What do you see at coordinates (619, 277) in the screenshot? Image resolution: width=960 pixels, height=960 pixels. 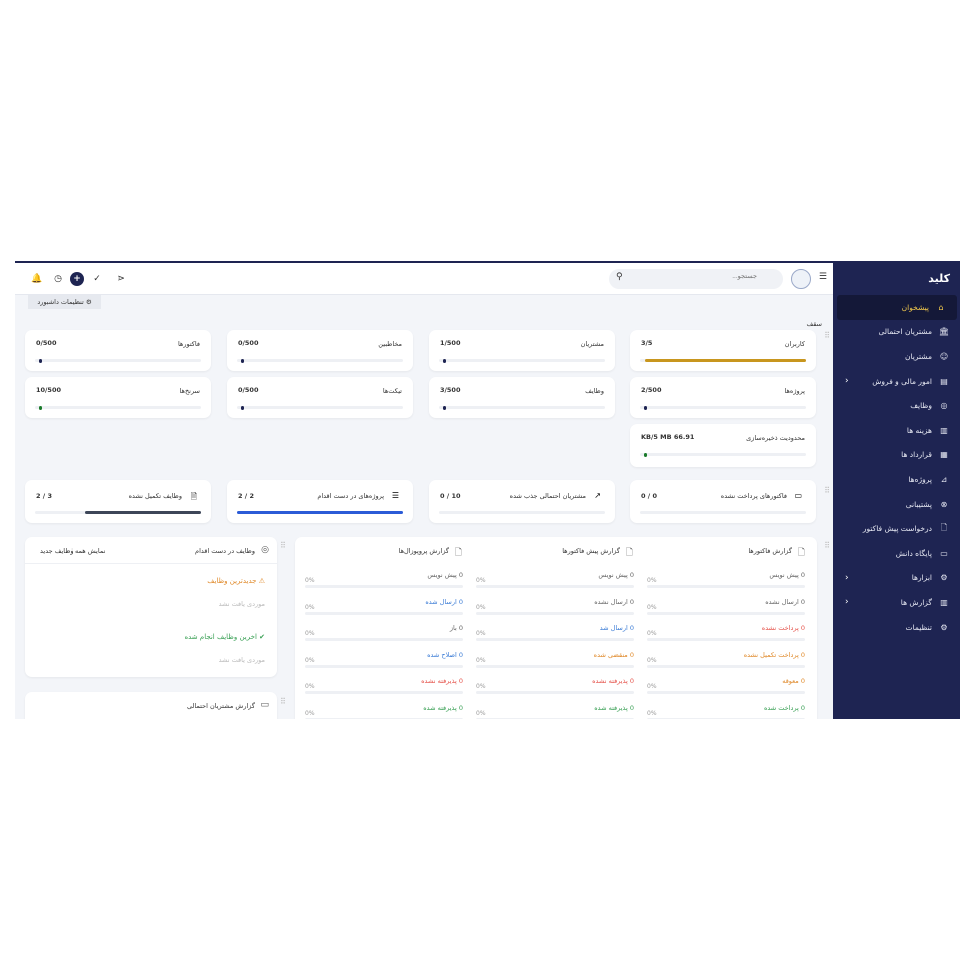 I see `search-icon: ⚲` at bounding box center [619, 277].